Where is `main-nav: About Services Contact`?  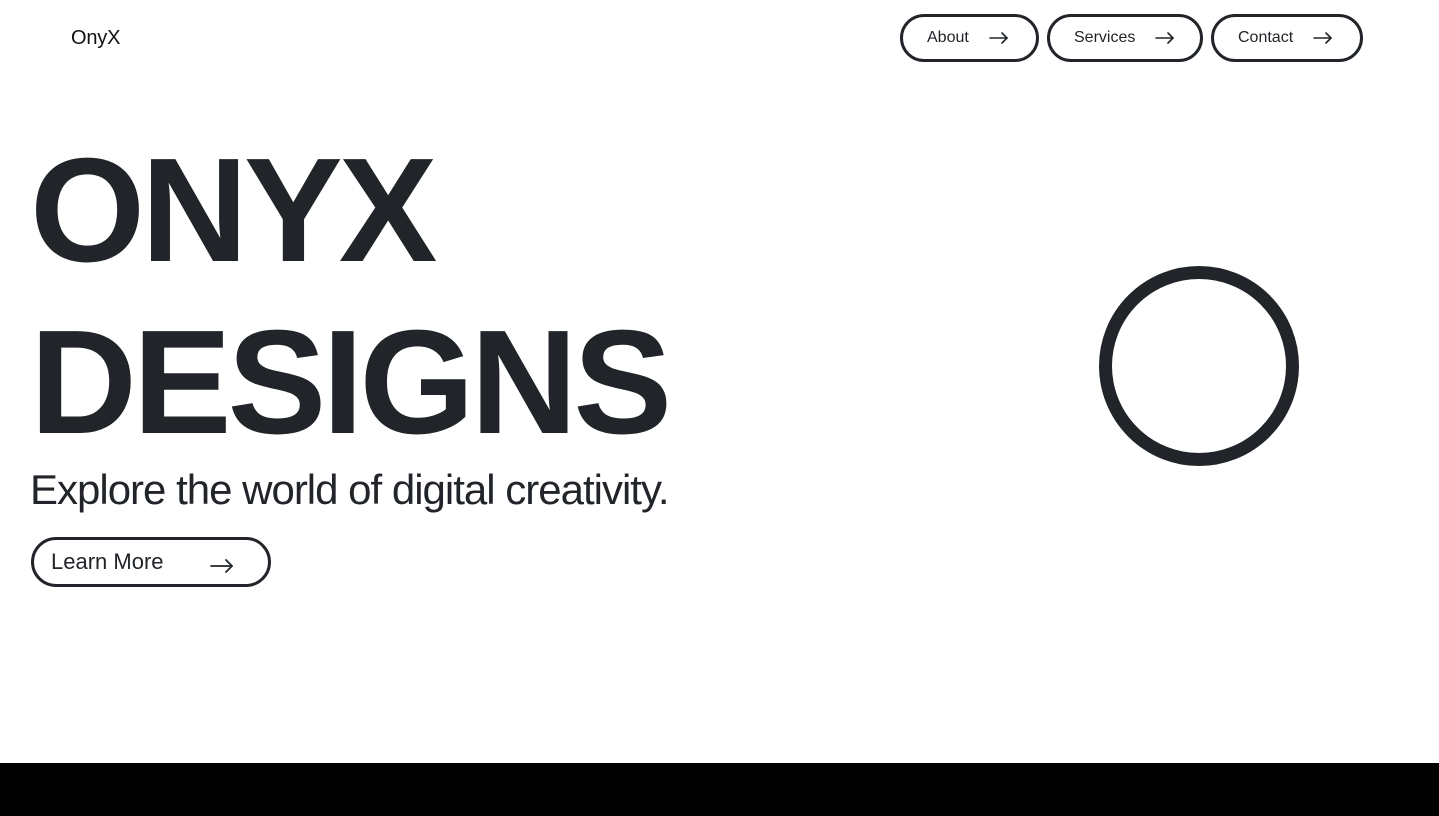
main-nav: About Services Contact is located at coordinates (1131, 38).